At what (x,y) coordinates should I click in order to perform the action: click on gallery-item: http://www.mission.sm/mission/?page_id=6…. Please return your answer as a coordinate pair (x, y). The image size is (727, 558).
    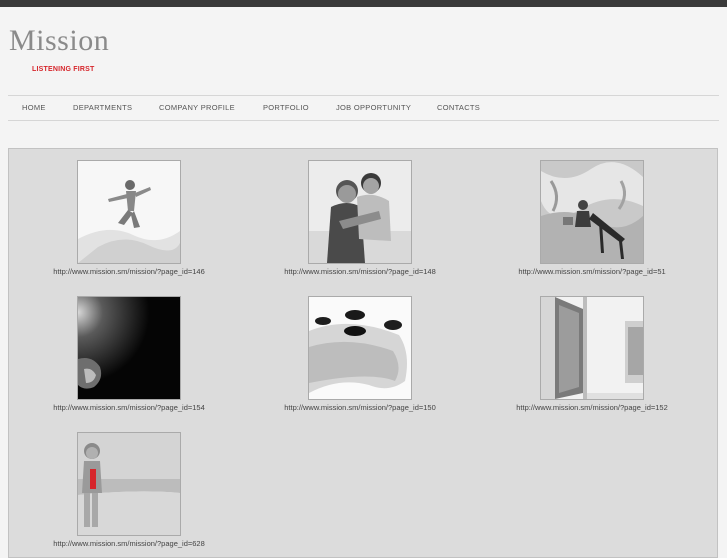
    Looking at the image, I should click on (129, 490).